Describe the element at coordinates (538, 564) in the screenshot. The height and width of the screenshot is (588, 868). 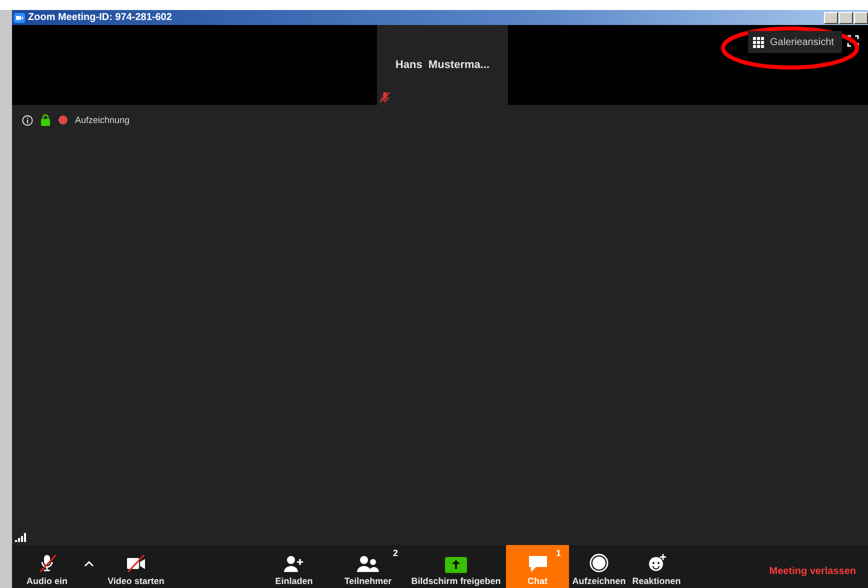
I see `speech-bubble-icon` at that location.